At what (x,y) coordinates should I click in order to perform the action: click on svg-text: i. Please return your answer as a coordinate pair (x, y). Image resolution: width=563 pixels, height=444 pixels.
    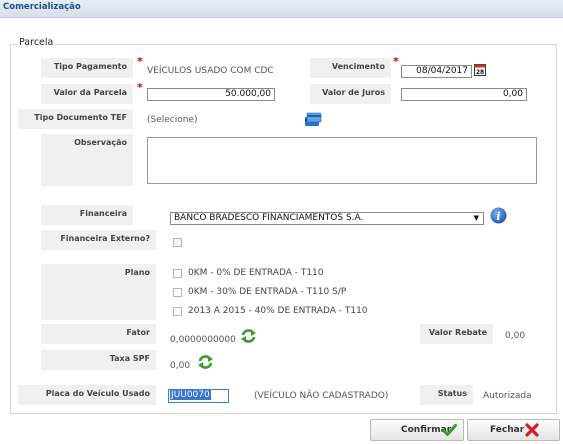
    Looking at the image, I should click on (498, 216).